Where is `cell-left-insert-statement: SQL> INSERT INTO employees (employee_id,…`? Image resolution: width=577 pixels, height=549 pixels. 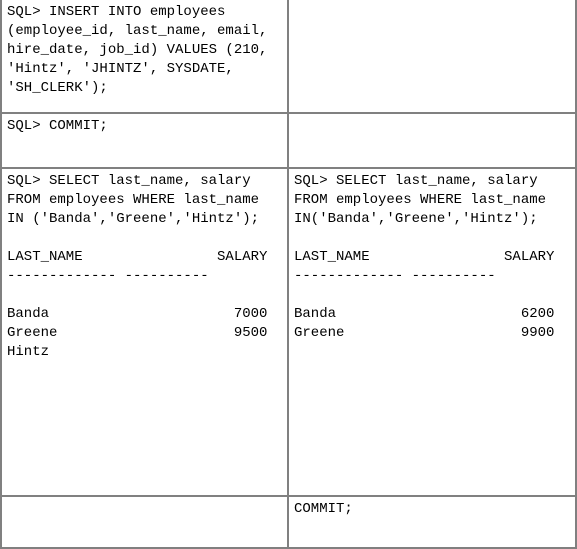 cell-left-insert-statement: SQL> INSERT INTO employees (employee_id,… is located at coordinates (144, 57).